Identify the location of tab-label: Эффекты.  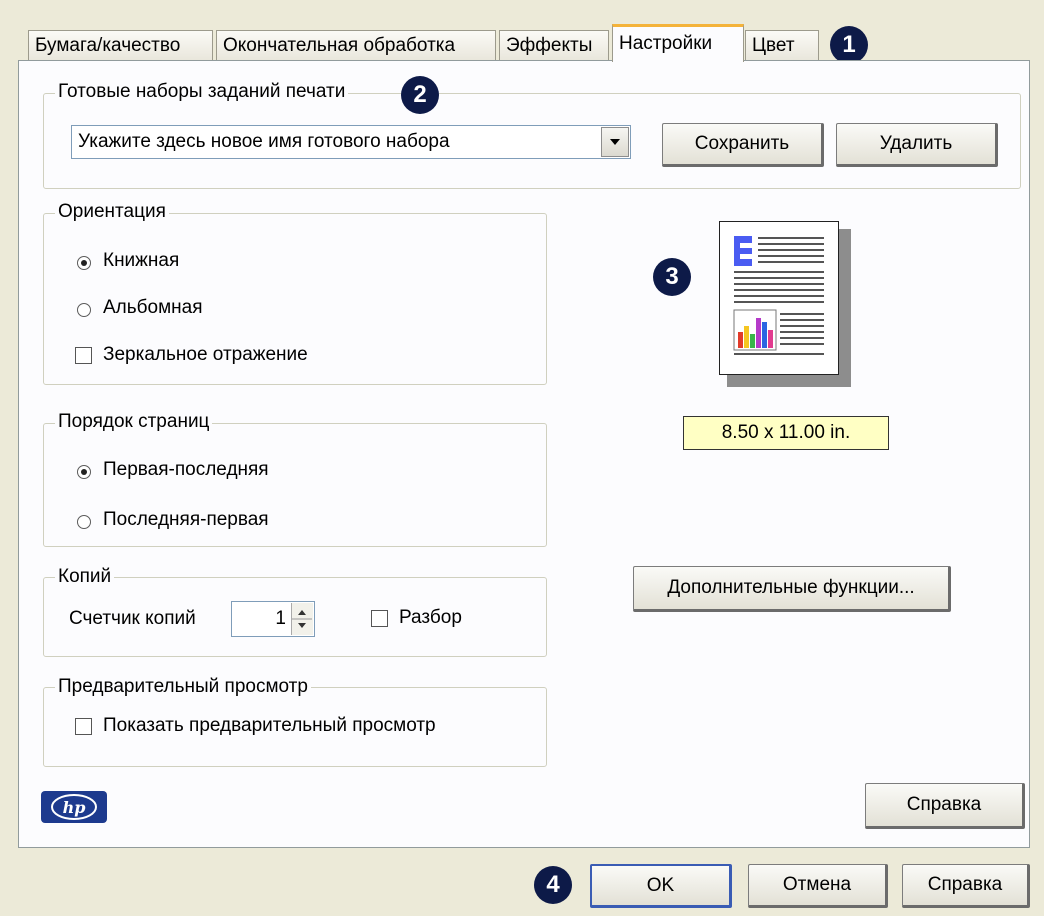
(549, 45).